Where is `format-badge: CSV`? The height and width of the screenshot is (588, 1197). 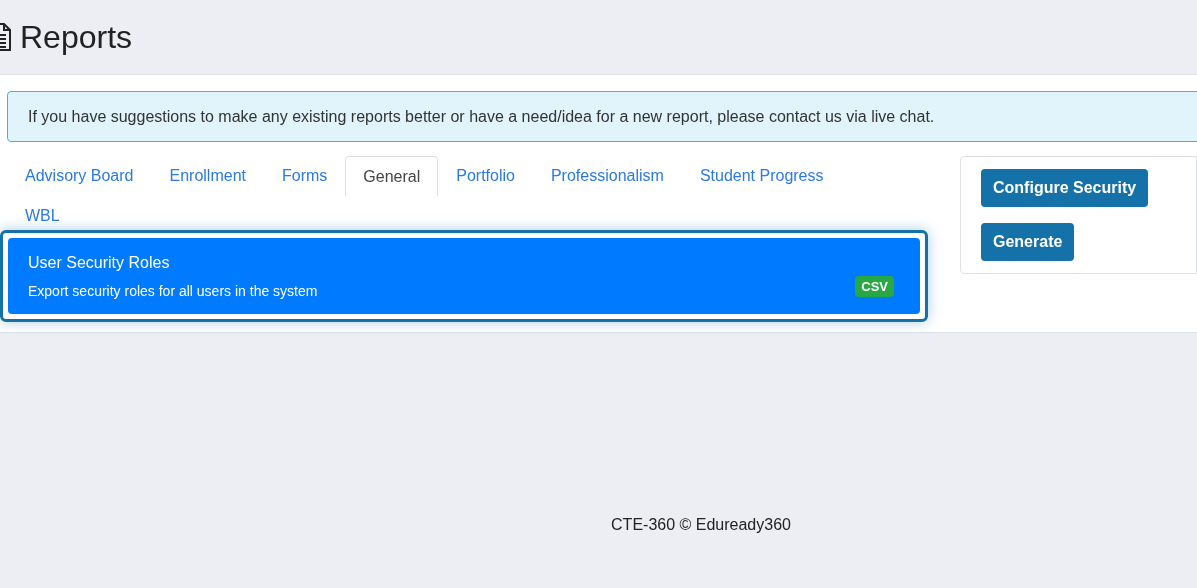
format-badge: CSV is located at coordinates (874, 286).